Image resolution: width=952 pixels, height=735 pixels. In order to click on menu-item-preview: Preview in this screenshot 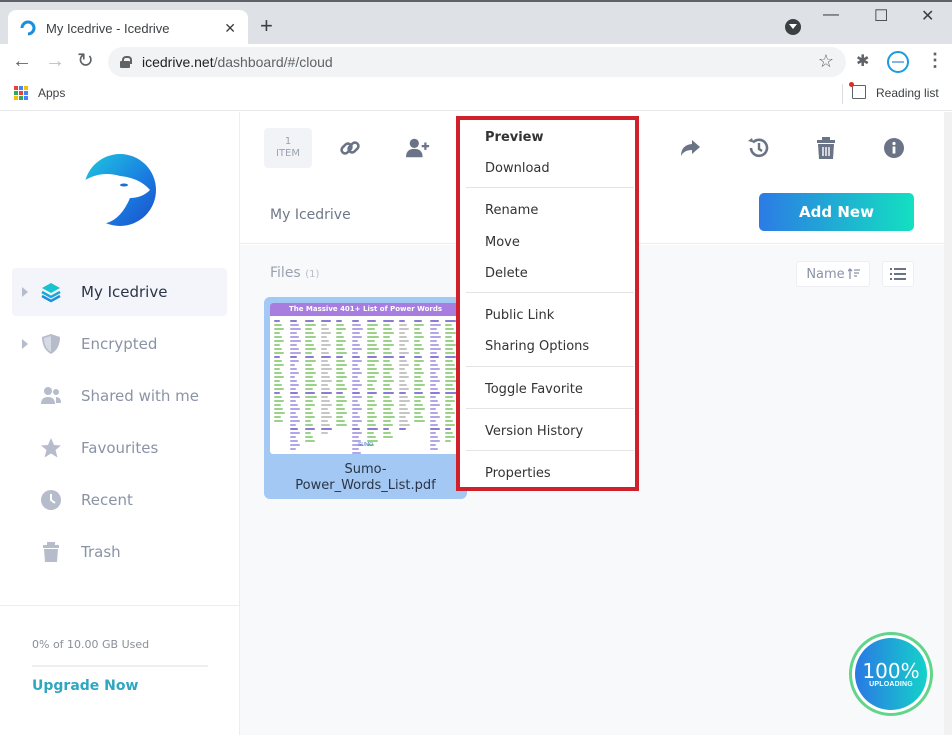, I will do `click(514, 137)`.